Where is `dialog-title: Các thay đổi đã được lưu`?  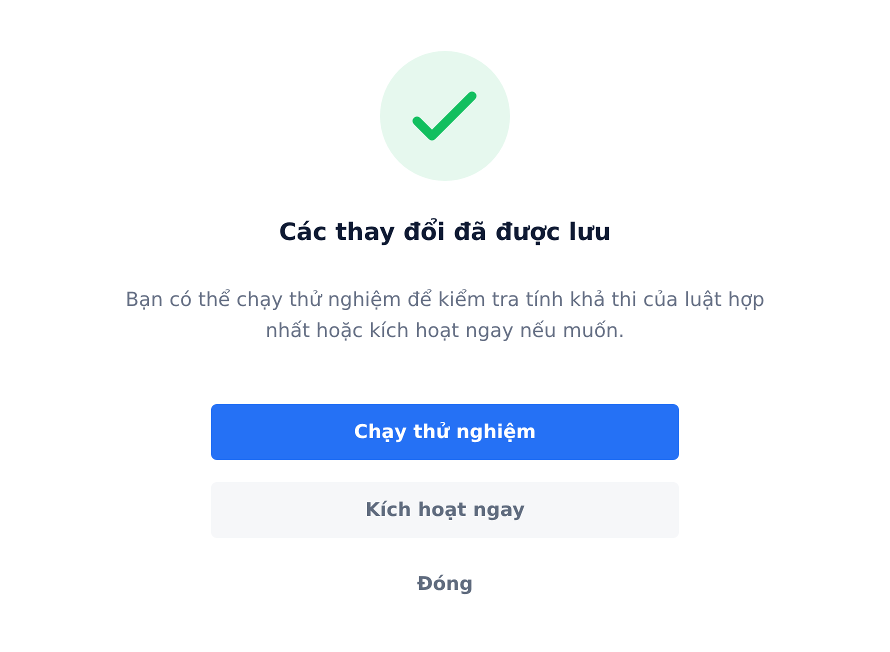 dialog-title: Các thay đổi đã được lưu is located at coordinates (445, 232).